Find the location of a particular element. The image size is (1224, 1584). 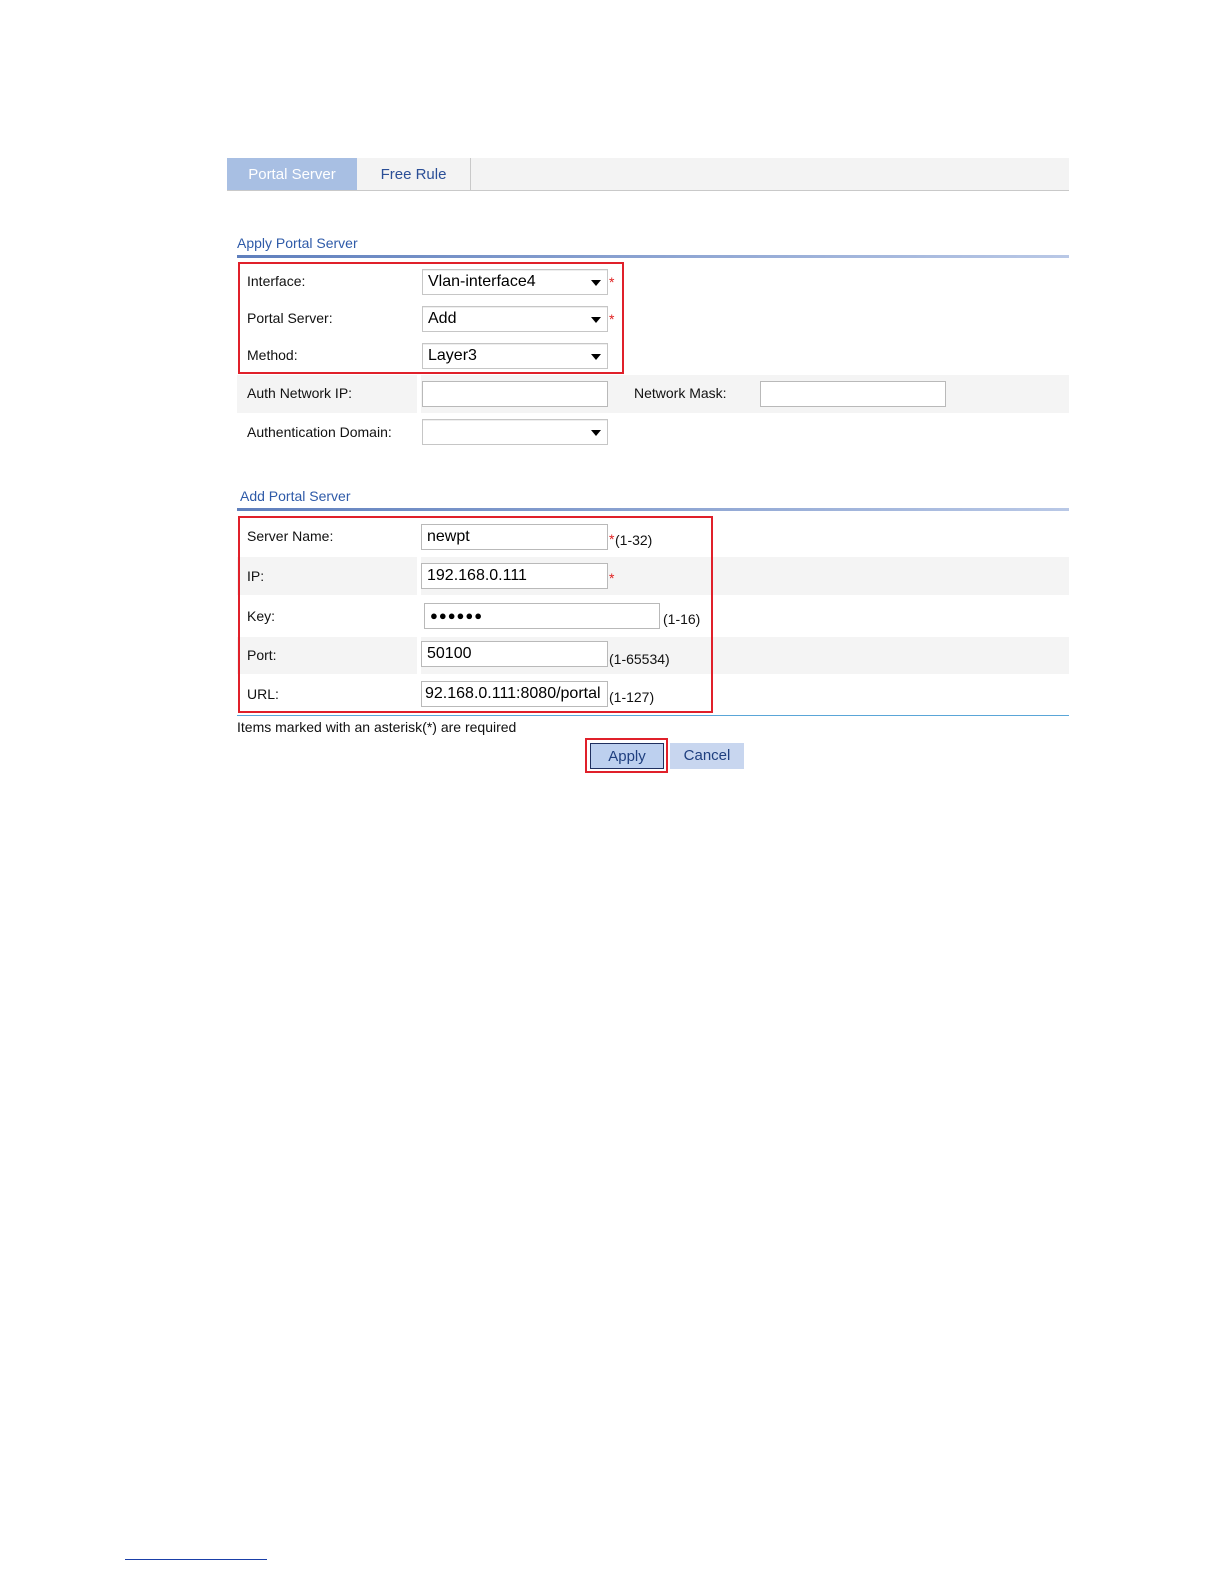

chevron-down-icon is located at coordinates (596, 433).